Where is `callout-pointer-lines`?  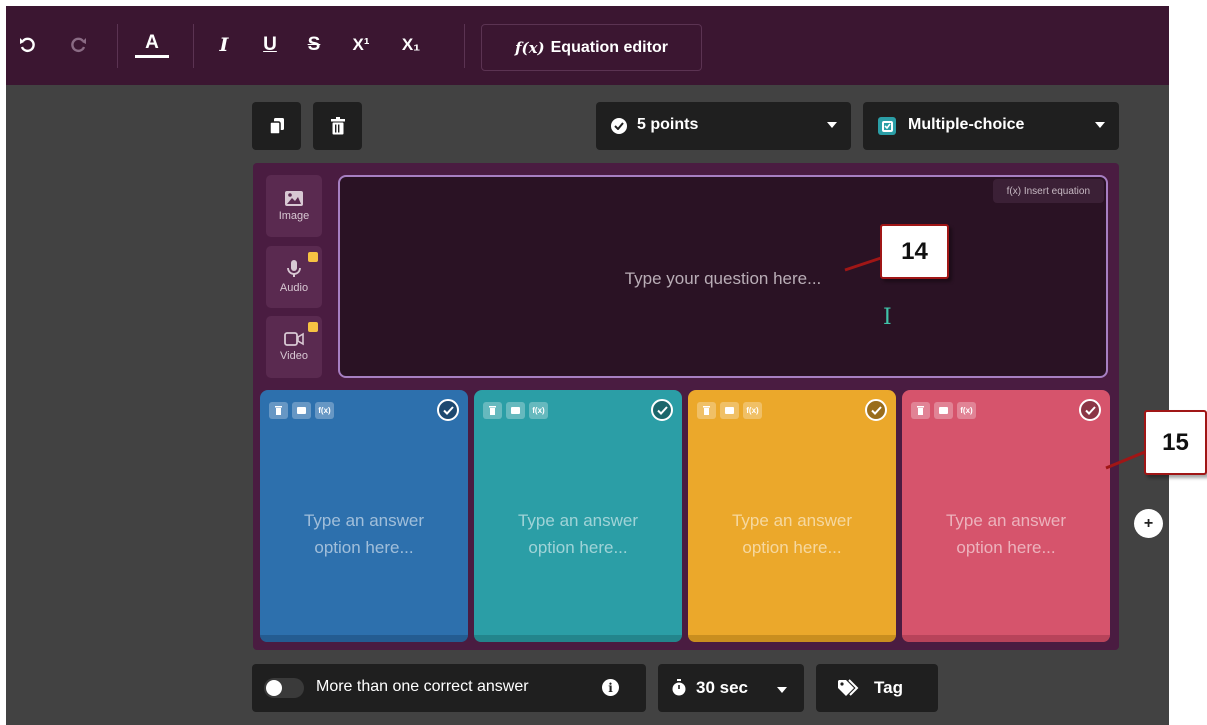
callout-pointer-lines is located at coordinates (995, 363).